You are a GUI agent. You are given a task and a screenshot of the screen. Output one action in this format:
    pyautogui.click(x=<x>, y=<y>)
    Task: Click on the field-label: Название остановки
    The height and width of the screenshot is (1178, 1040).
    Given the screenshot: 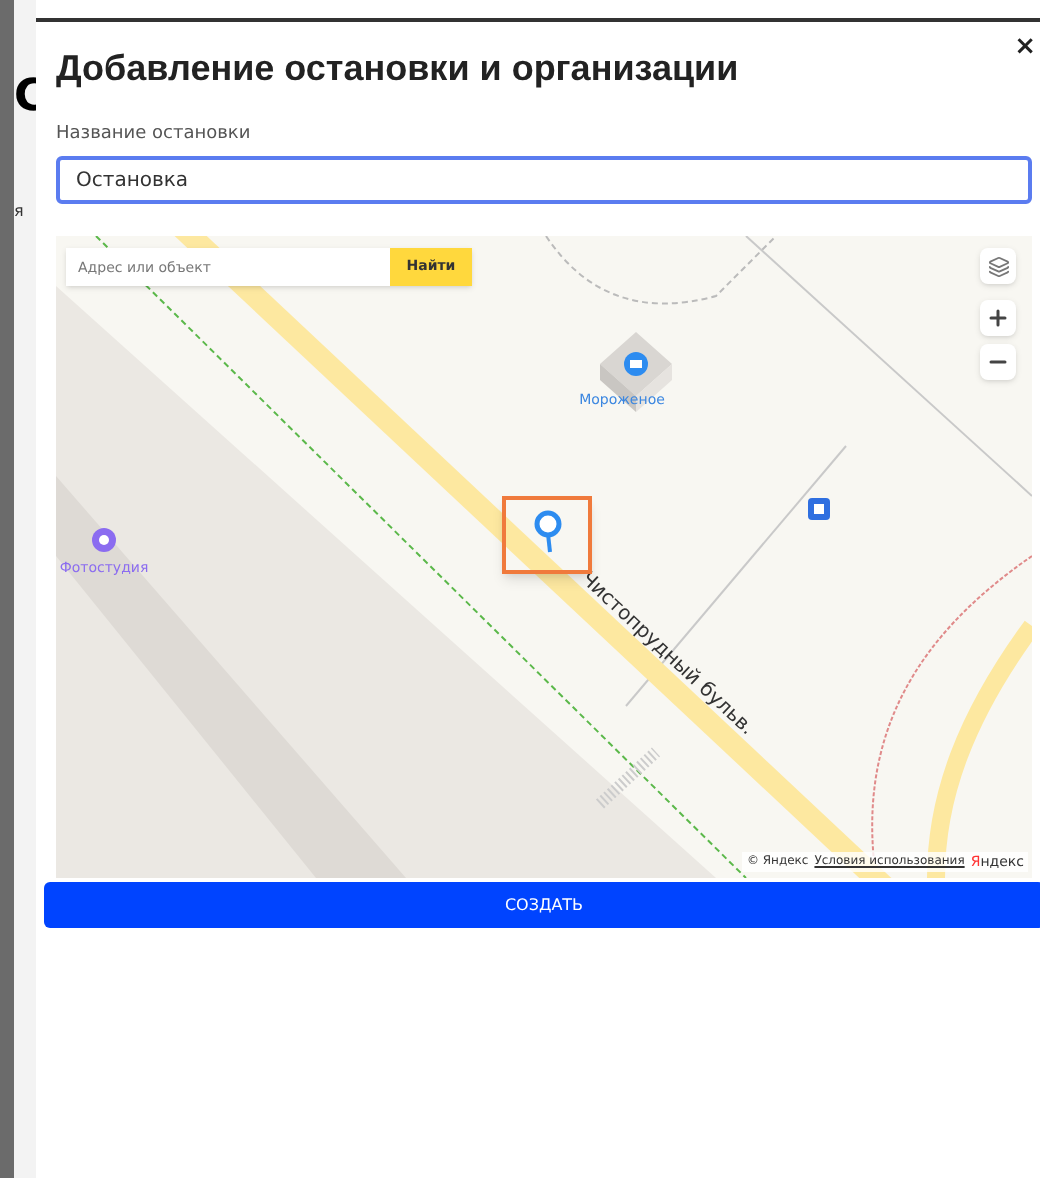 What is the action you would take?
    pyautogui.click(x=154, y=134)
    